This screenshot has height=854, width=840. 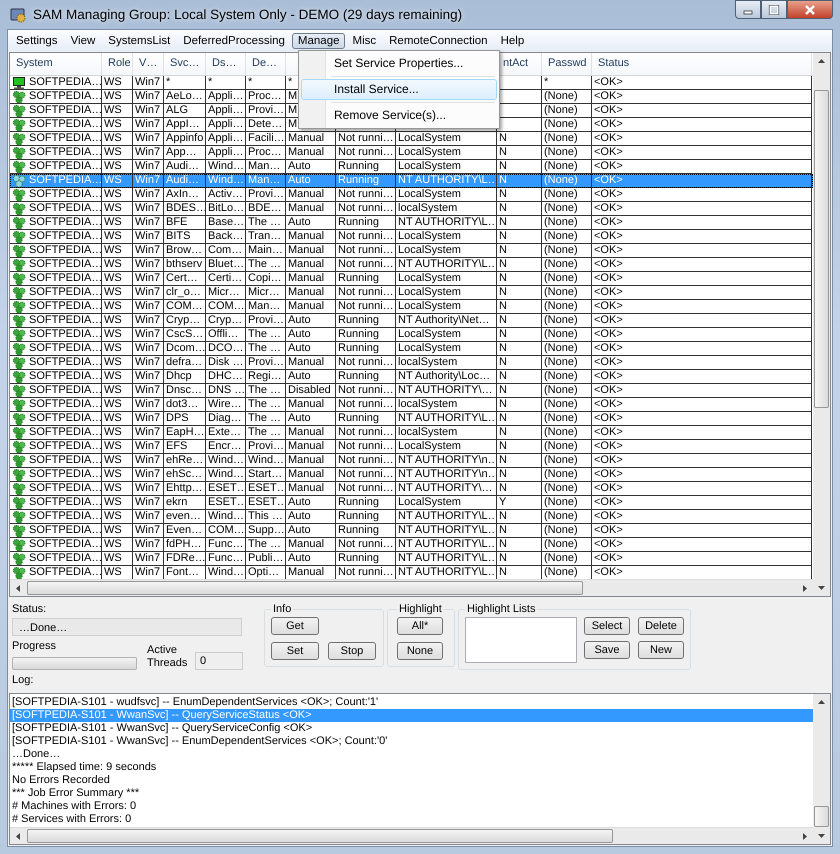 What do you see at coordinates (411, 293) in the screenshot?
I see `table-row: SOFTPEDIA…WS Win7 clr_o… Micr… Micr… Manual Not runni… LocalSystem N (None) <OK>` at bounding box center [411, 293].